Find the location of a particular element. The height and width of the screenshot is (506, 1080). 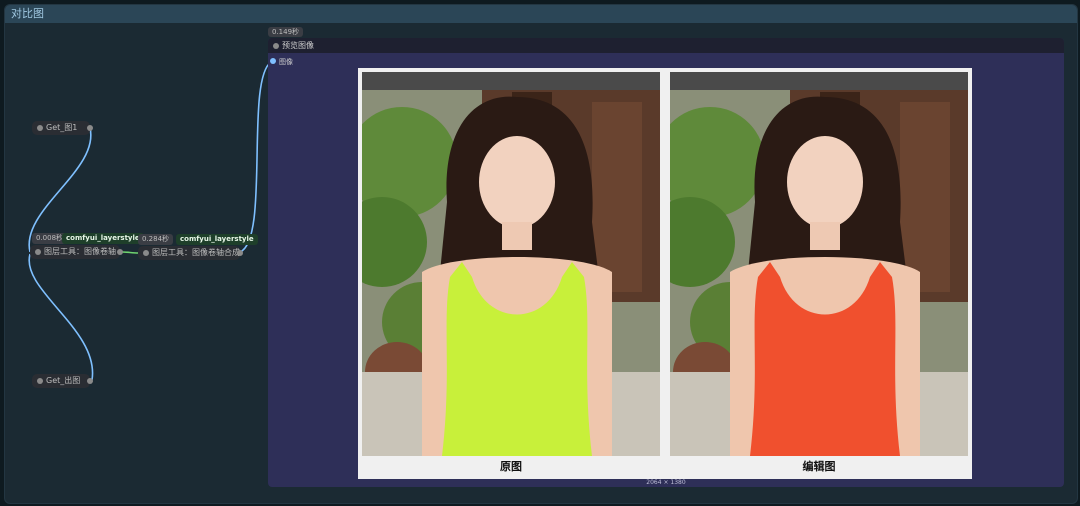

execution-time-badge: 0.149秒 is located at coordinates (286, 32).